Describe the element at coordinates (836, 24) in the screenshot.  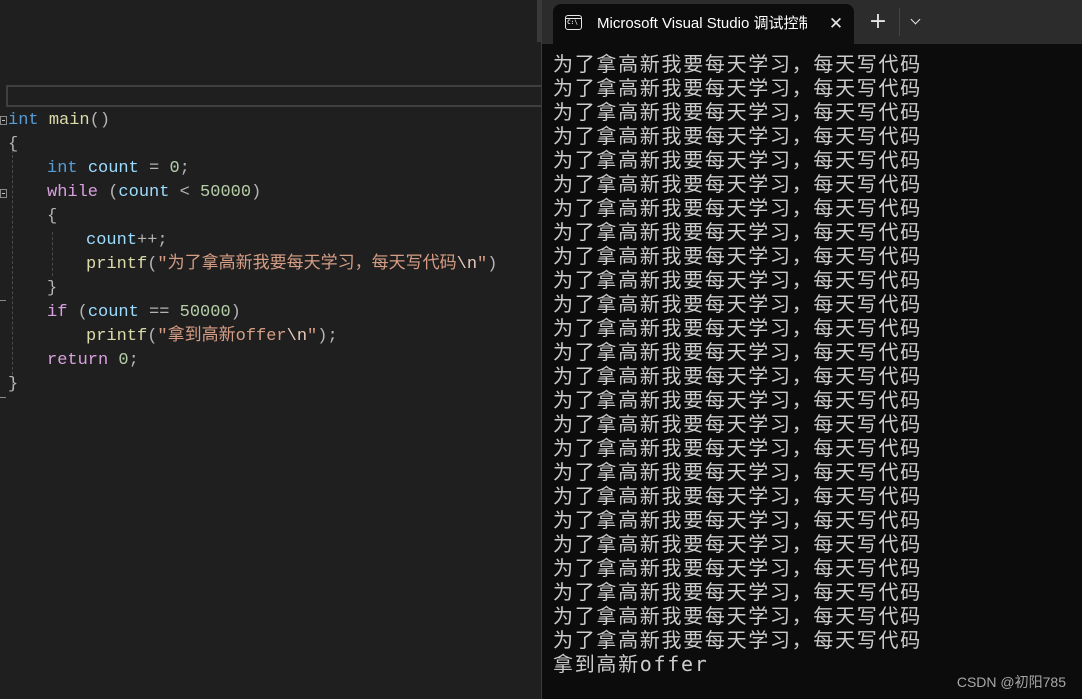
I see `close-icon: ✕` at that location.